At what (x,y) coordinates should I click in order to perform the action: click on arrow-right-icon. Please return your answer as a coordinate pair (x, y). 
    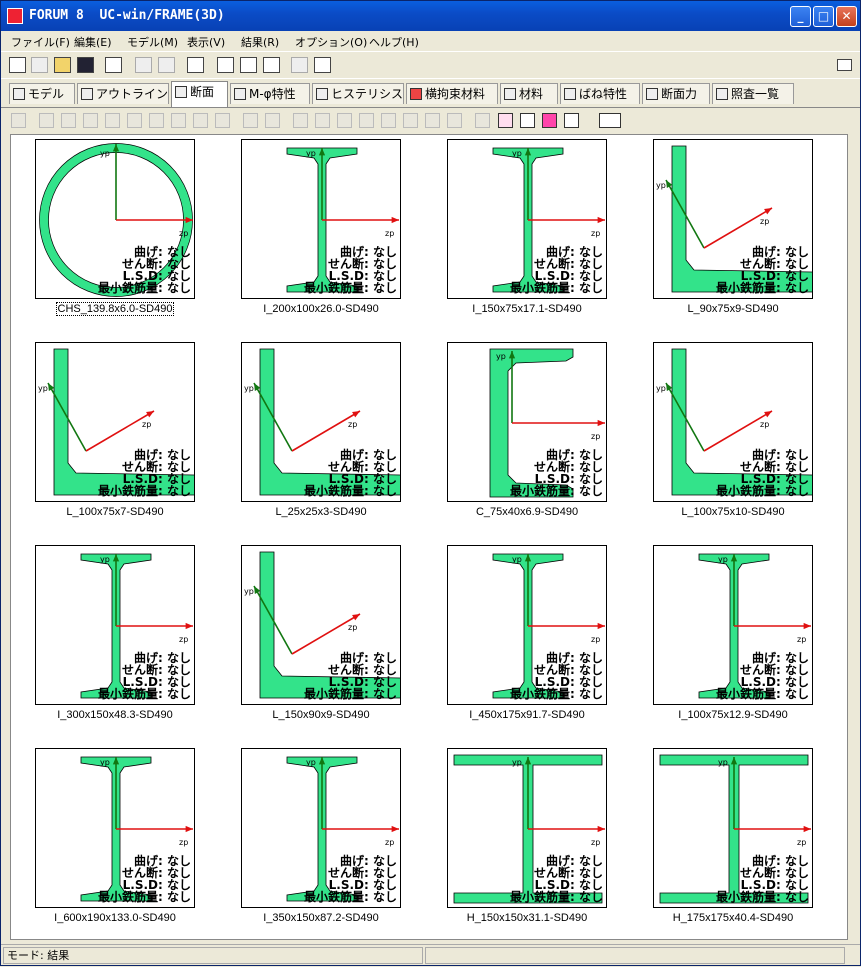
    Looking at the image, I should click on (156, 120).